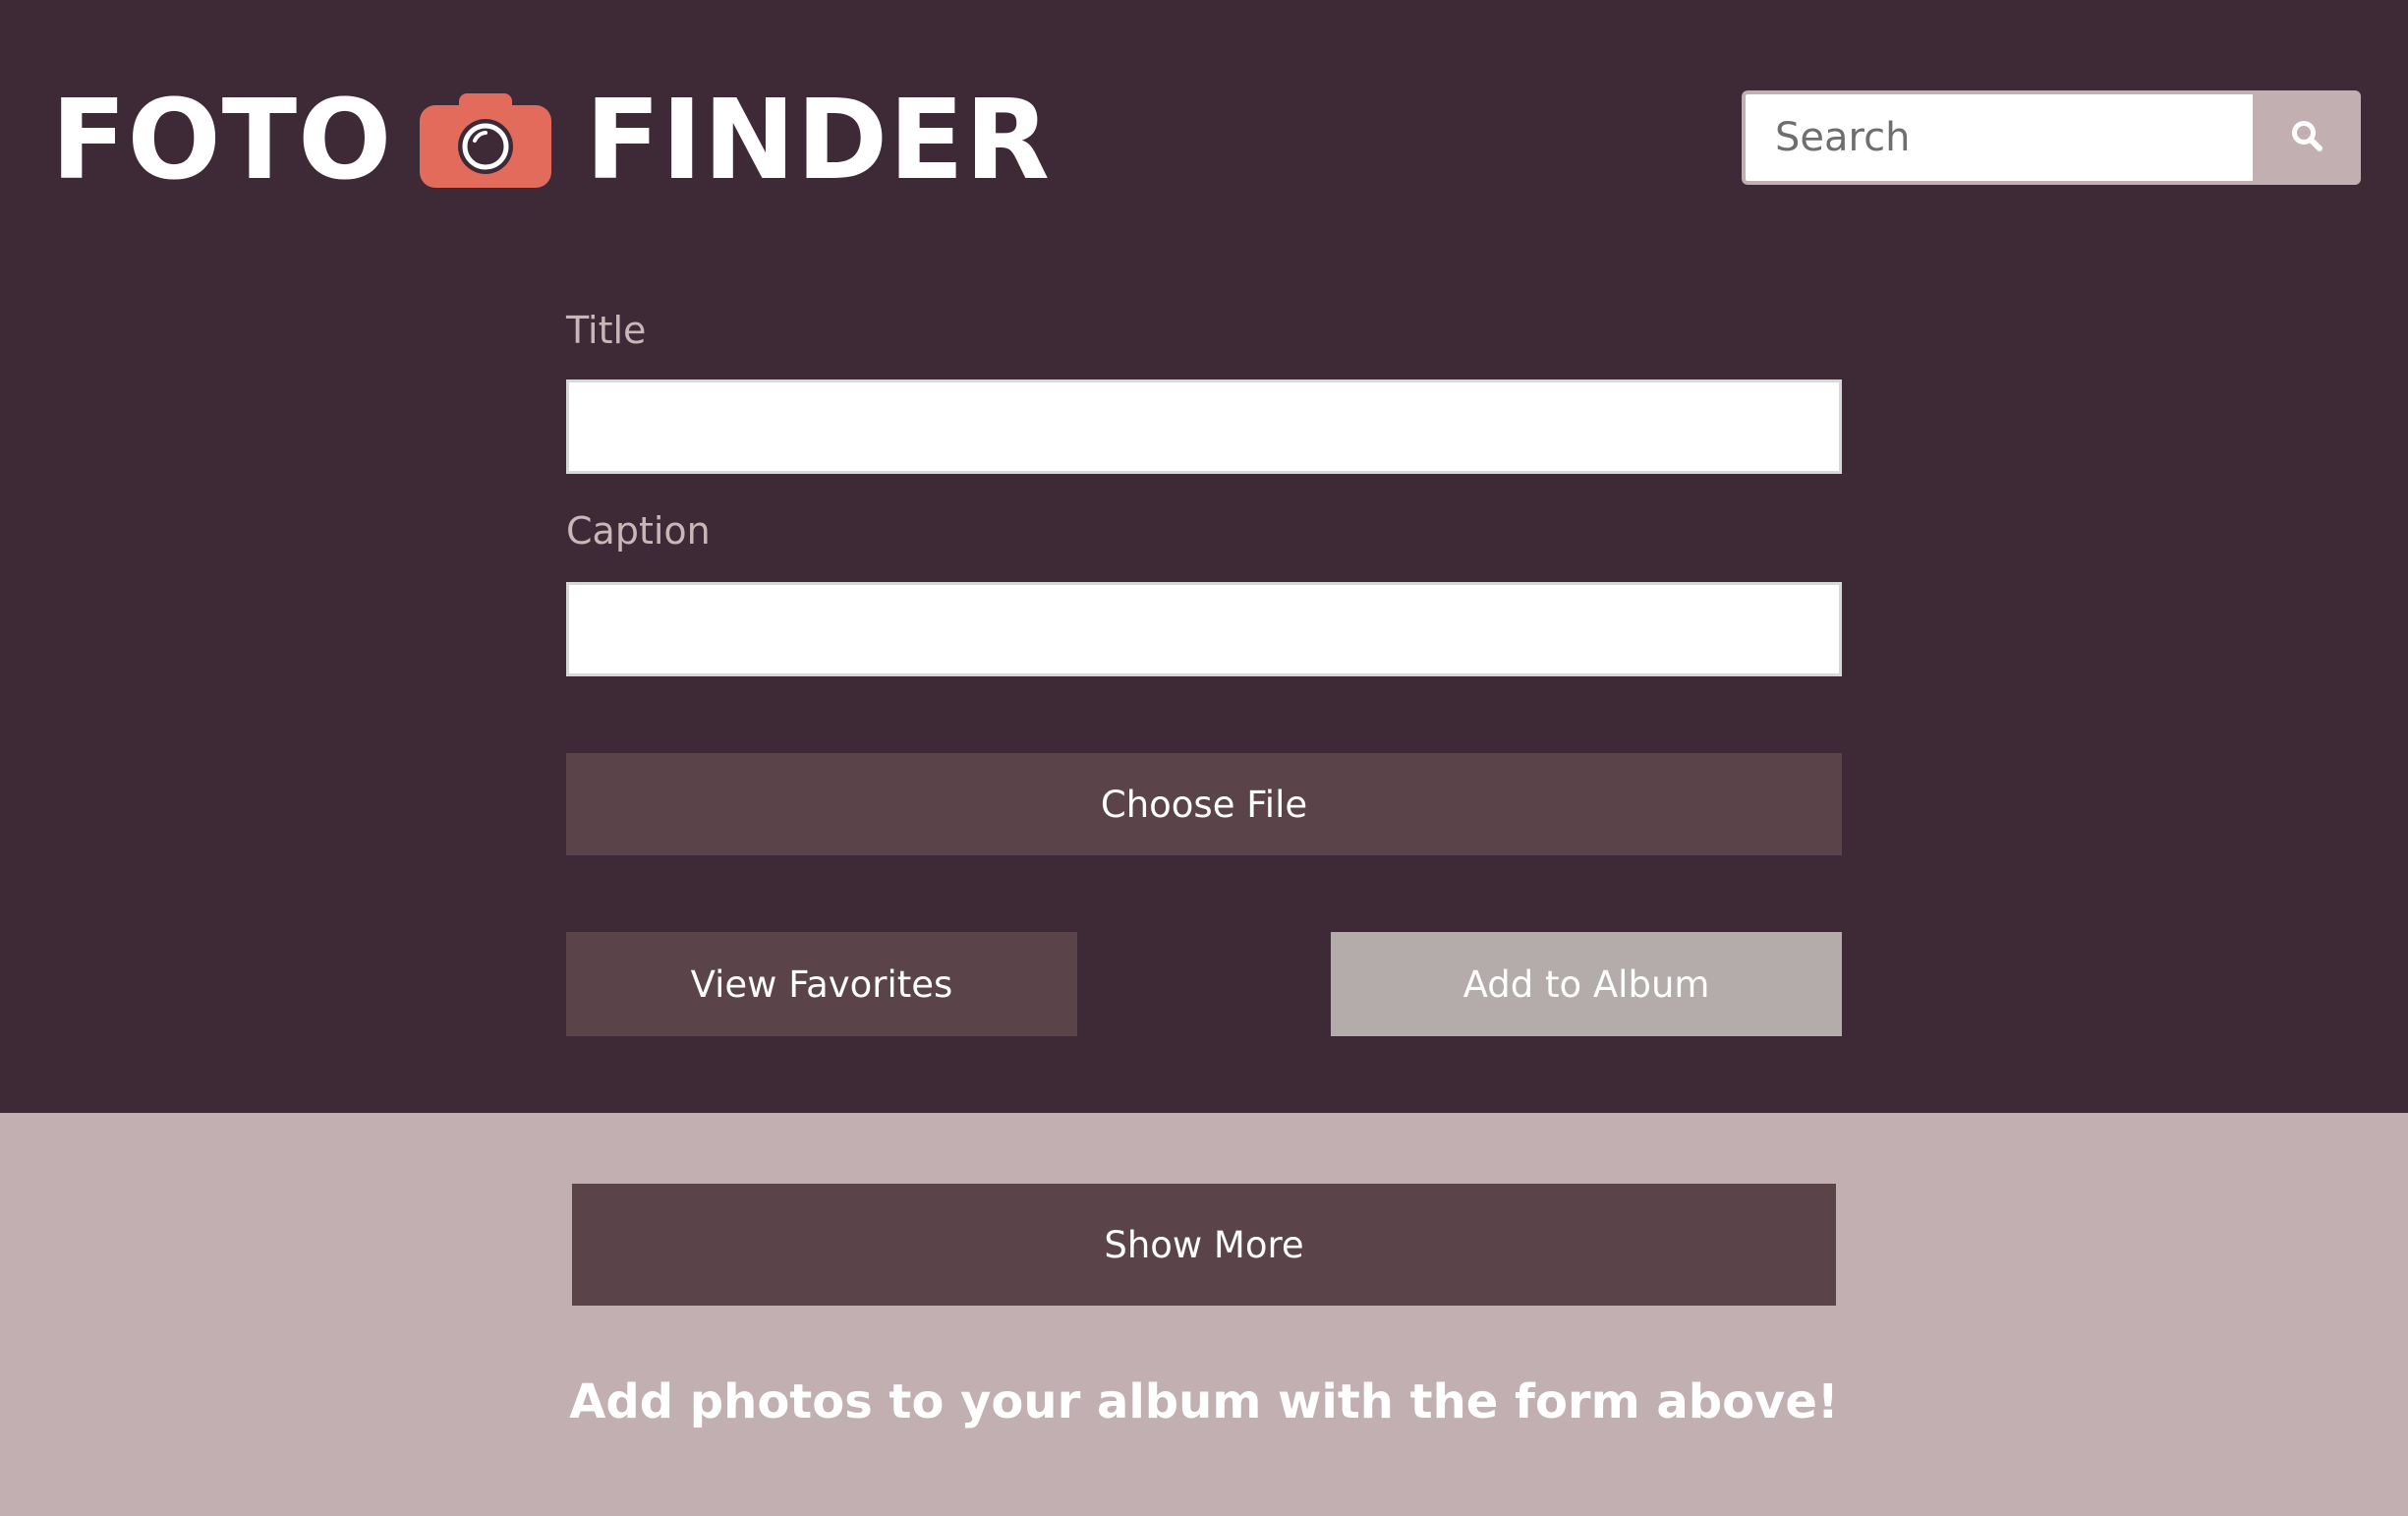 The width and height of the screenshot is (2408, 1516). What do you see at coordinates (606, 330) in the screenshot?
I see `title-label: Title` at bounding box center [606, 330].